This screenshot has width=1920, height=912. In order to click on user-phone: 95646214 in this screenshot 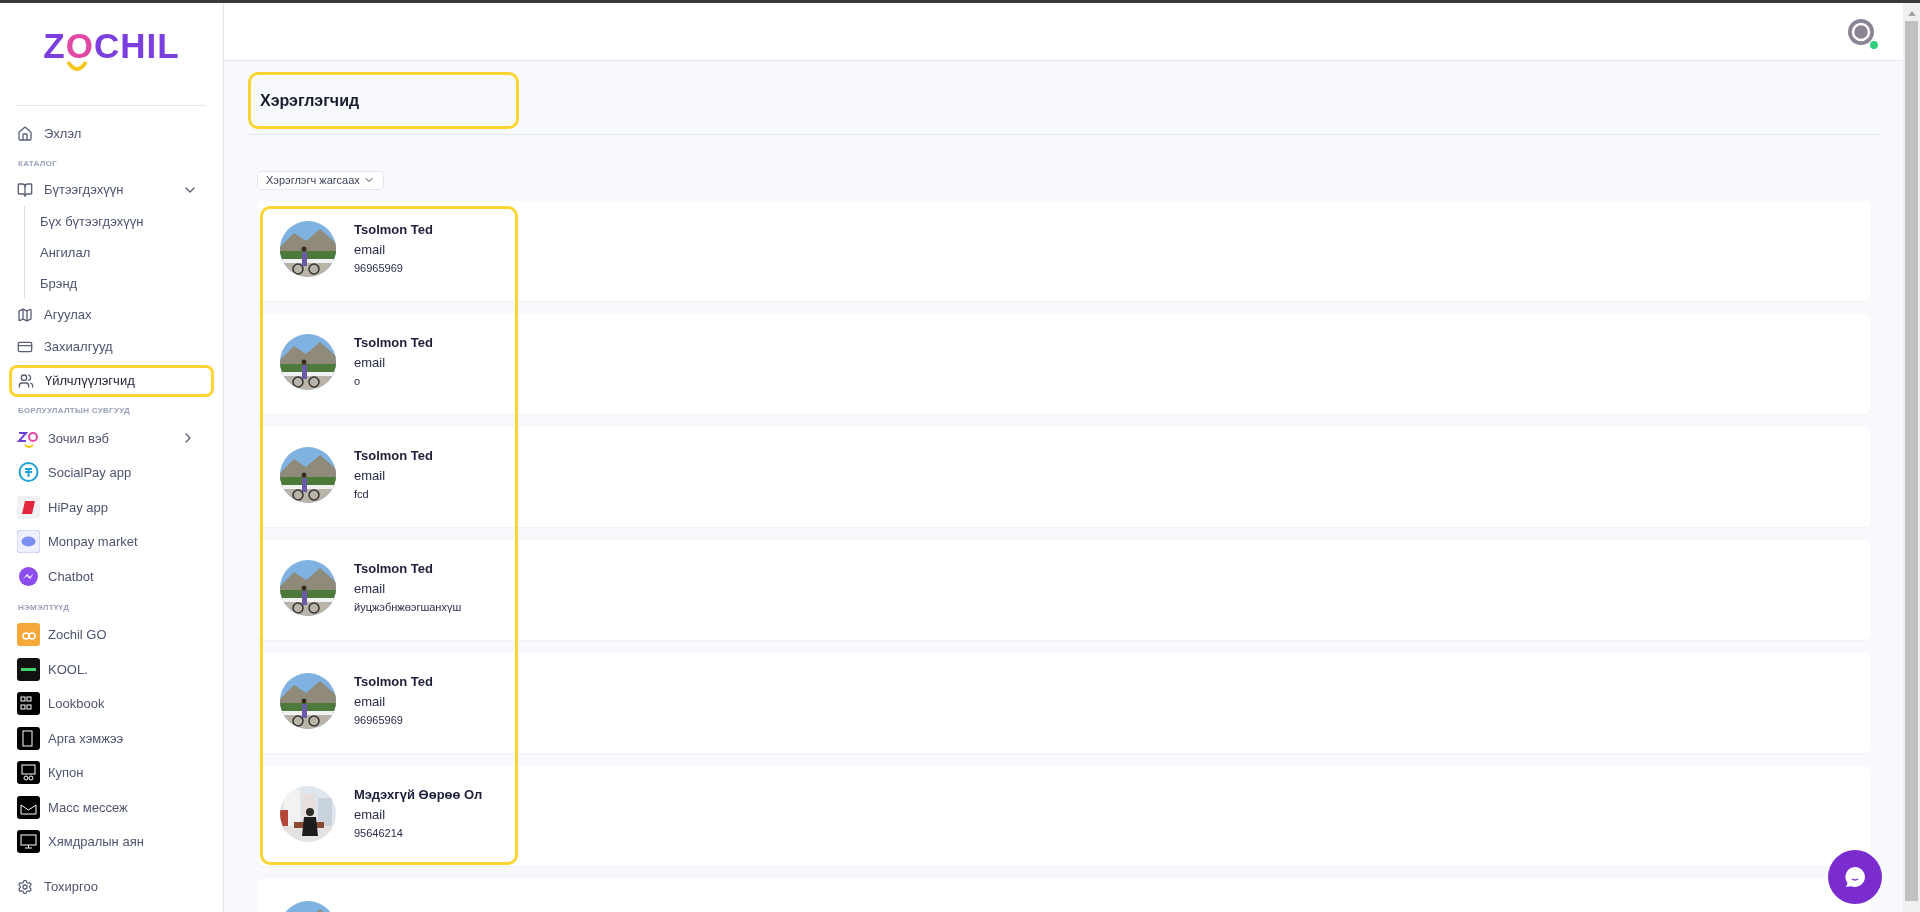, I will do `click(379, 832)`.